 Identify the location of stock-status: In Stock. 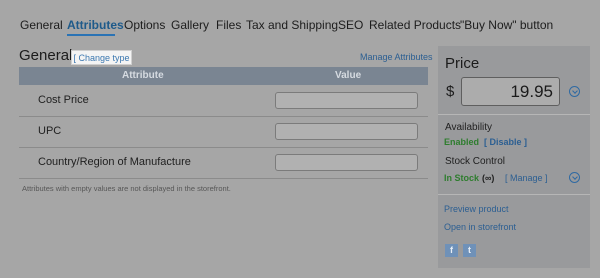
(462, 178).